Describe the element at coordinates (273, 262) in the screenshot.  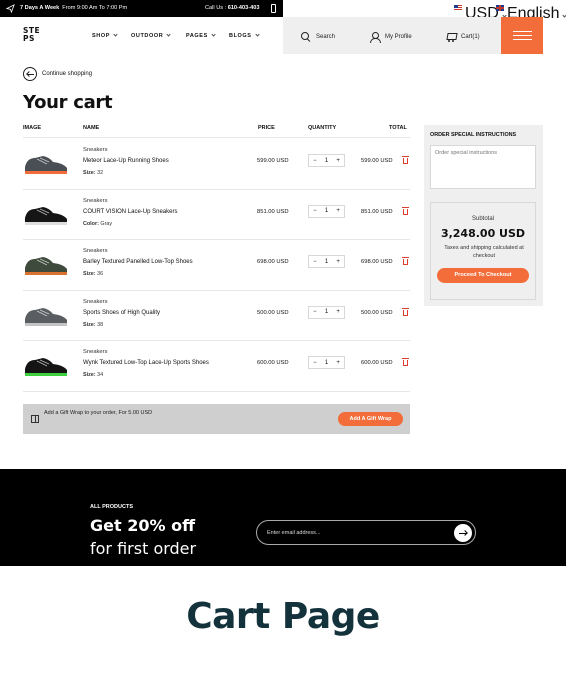
I see `product-price: 698.00 USD` at that location.